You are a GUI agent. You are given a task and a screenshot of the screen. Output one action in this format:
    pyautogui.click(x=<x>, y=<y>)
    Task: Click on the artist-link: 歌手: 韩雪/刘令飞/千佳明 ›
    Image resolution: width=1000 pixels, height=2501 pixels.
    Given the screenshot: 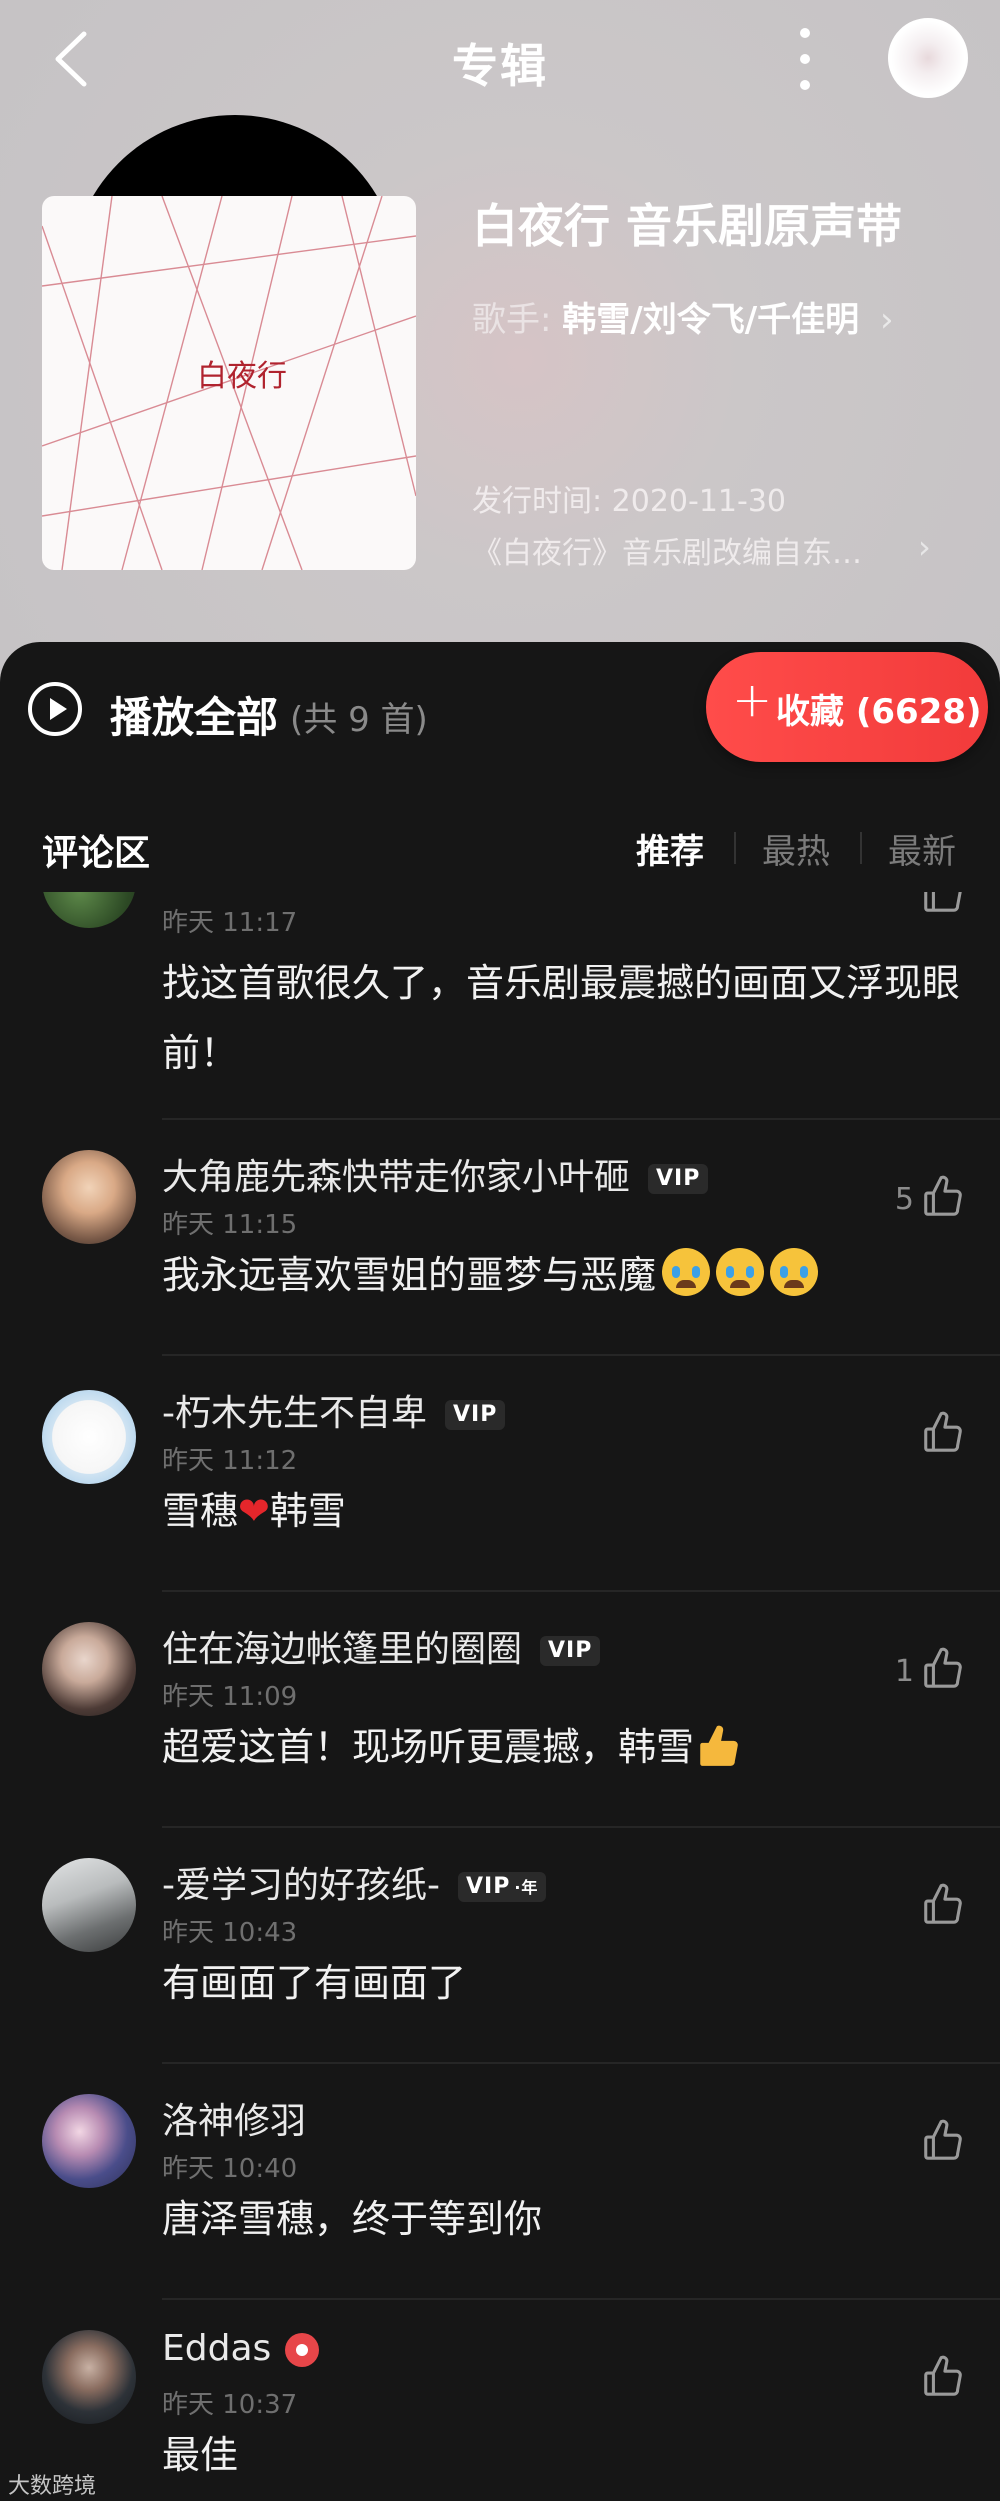 What is the action you would take?
    pyautogui.click(x=683, y=316)
    